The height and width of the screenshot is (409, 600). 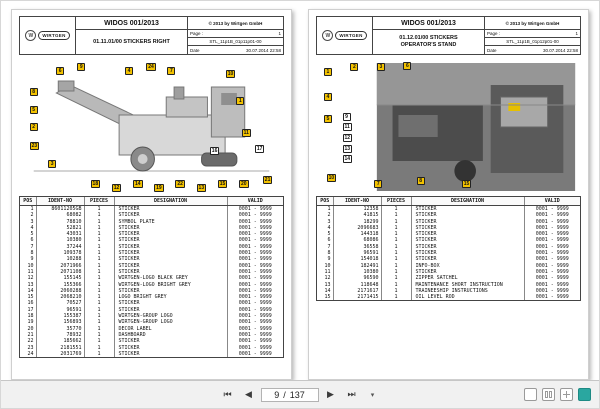 I want to click on diagram-callout: 23, so click(x=34, y=146).